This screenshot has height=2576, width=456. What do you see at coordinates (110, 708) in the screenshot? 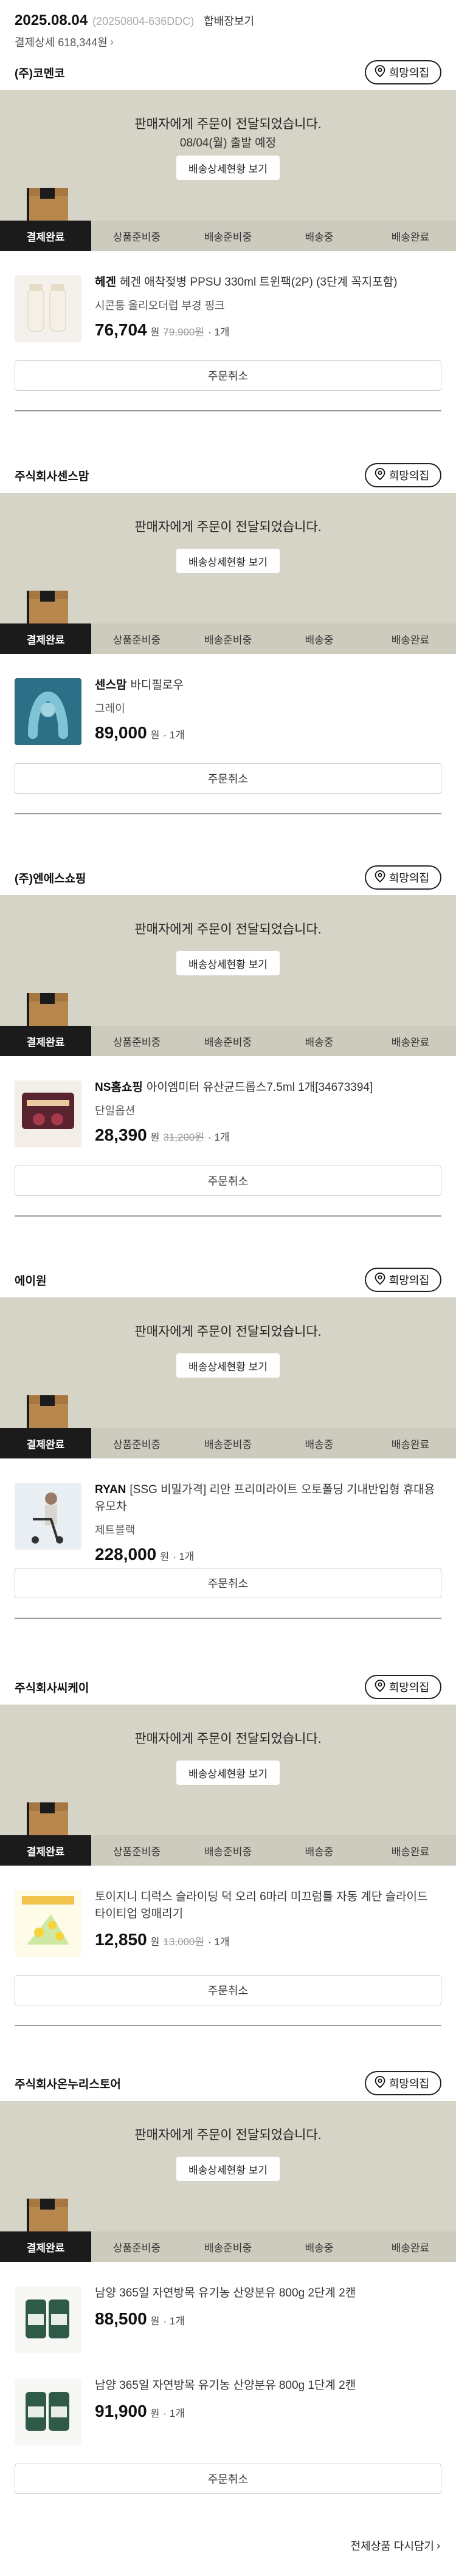
I see `product-option: 그레이` at bounding box center [110, 708].